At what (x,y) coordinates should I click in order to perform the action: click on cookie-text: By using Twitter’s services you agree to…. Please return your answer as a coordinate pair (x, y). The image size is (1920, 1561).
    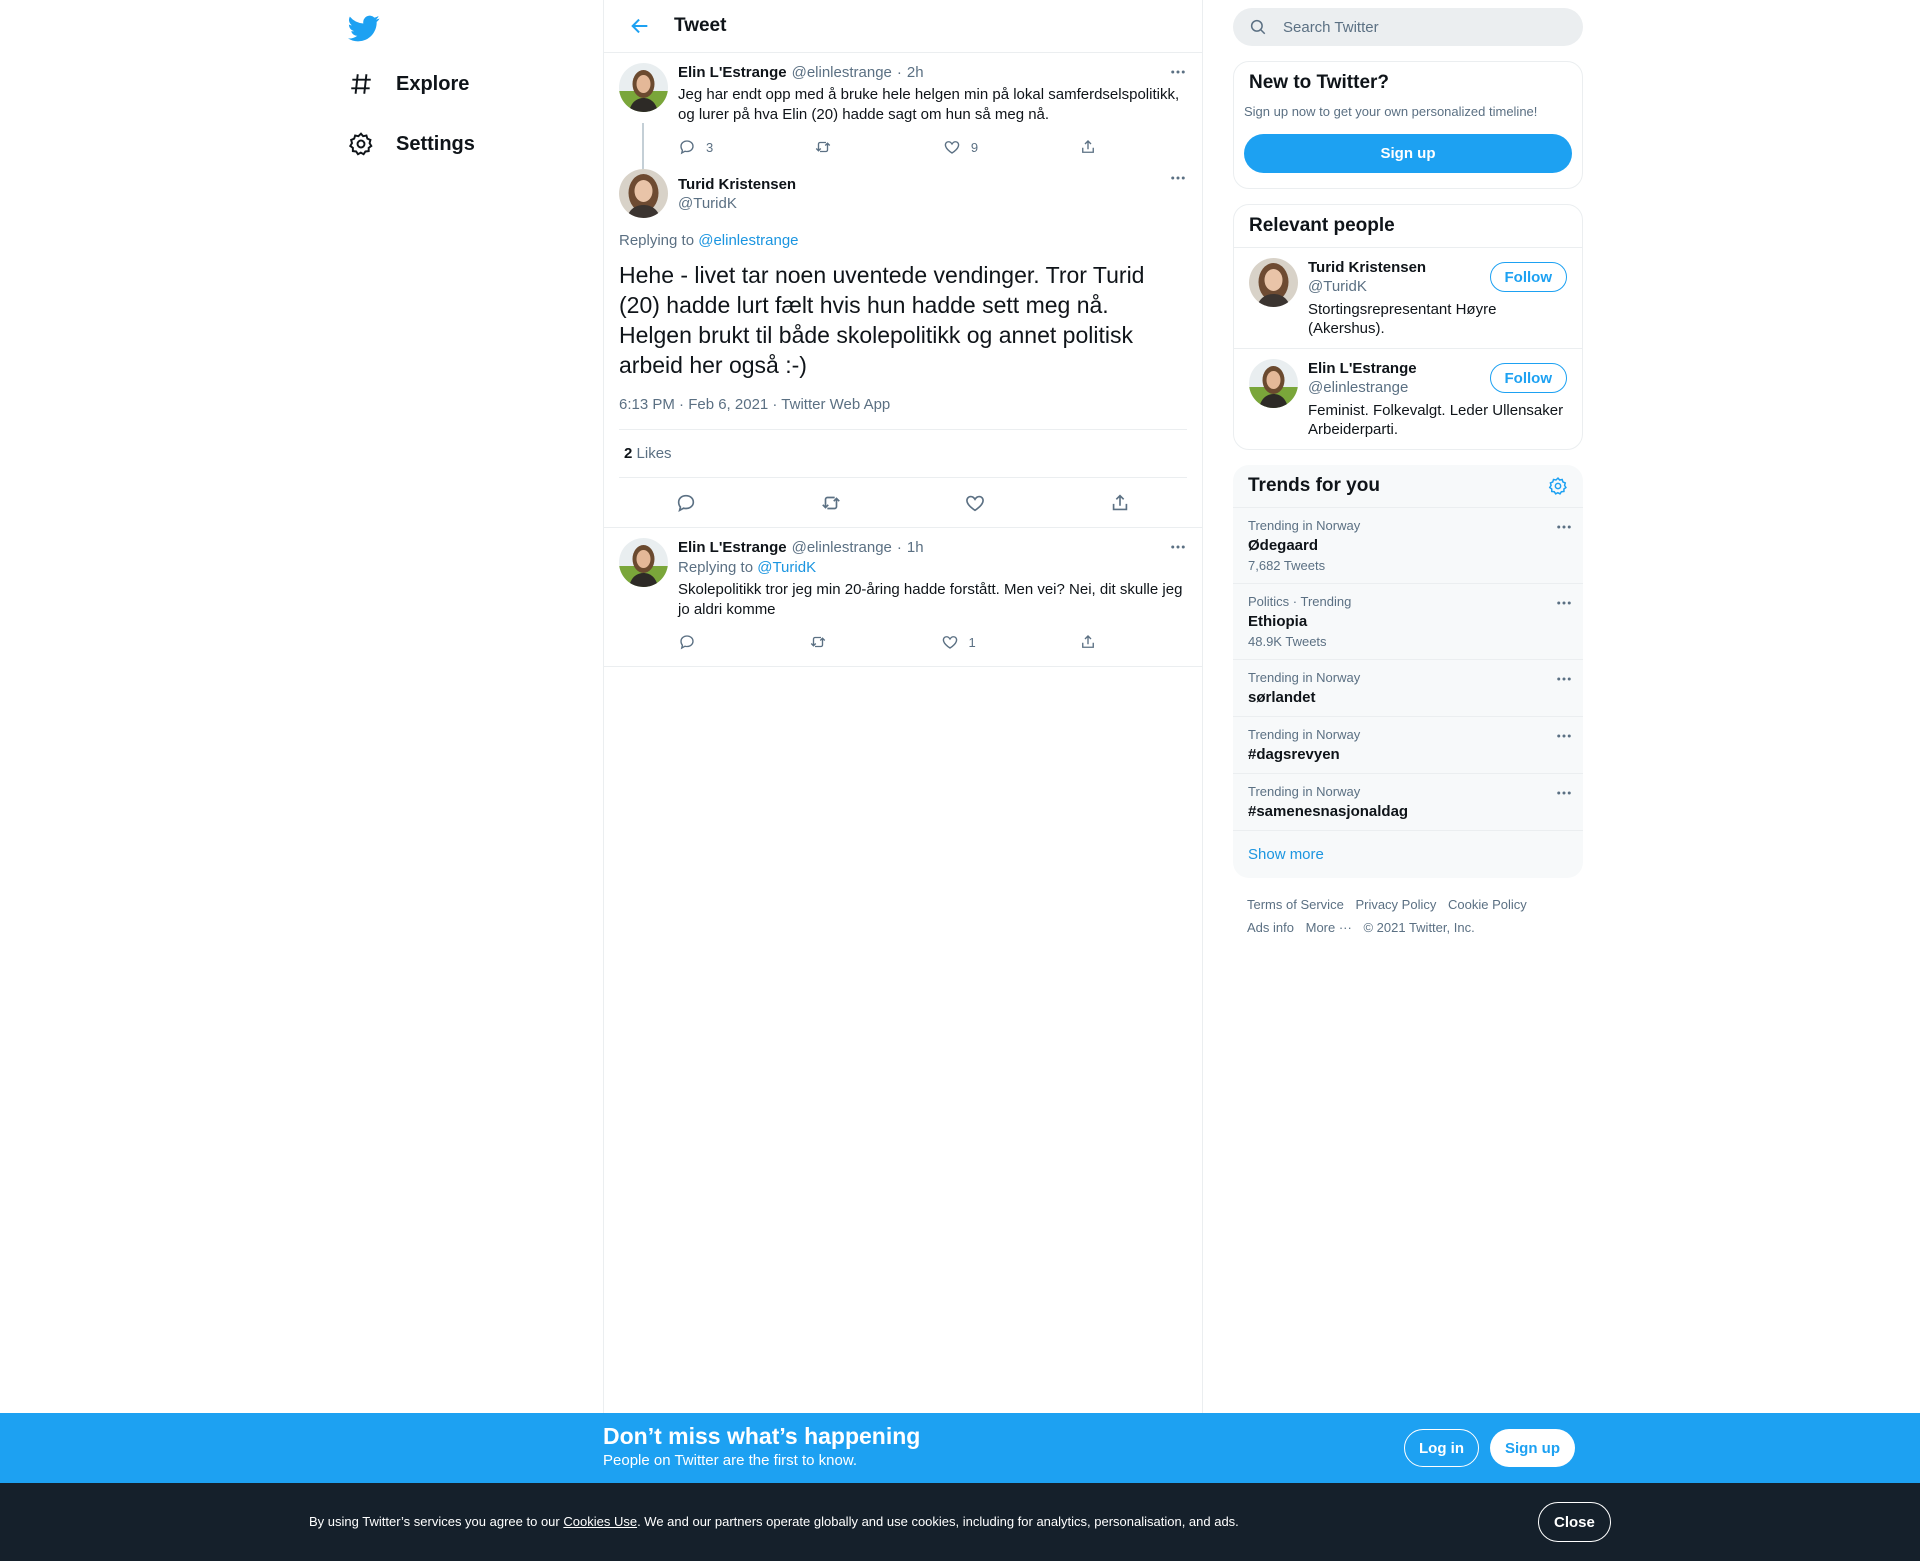
    Looking at the image, I should click on (774, 1521).